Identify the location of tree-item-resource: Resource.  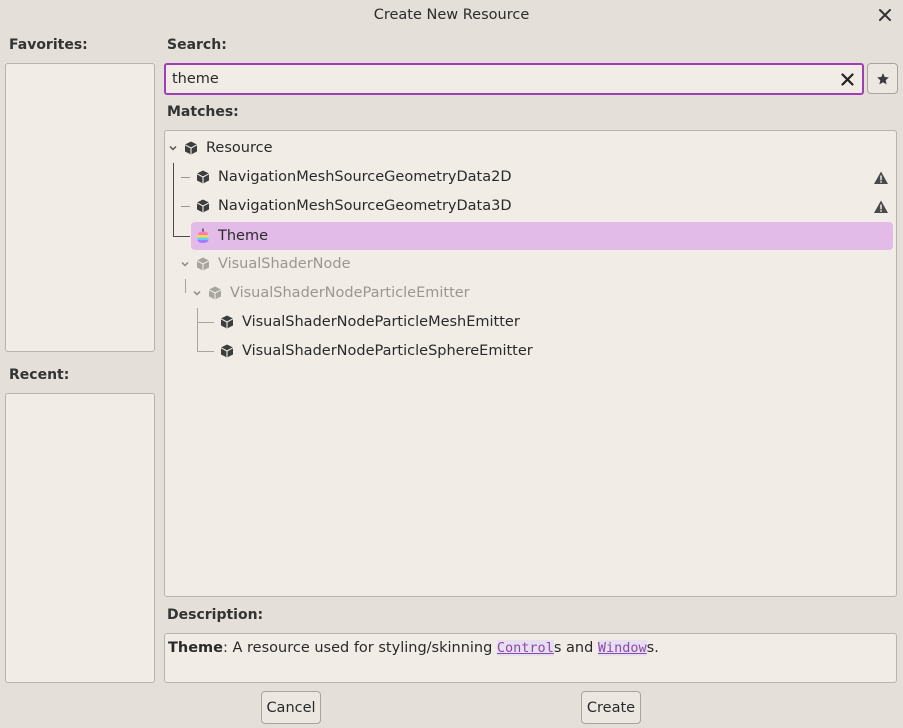
(228, 148).